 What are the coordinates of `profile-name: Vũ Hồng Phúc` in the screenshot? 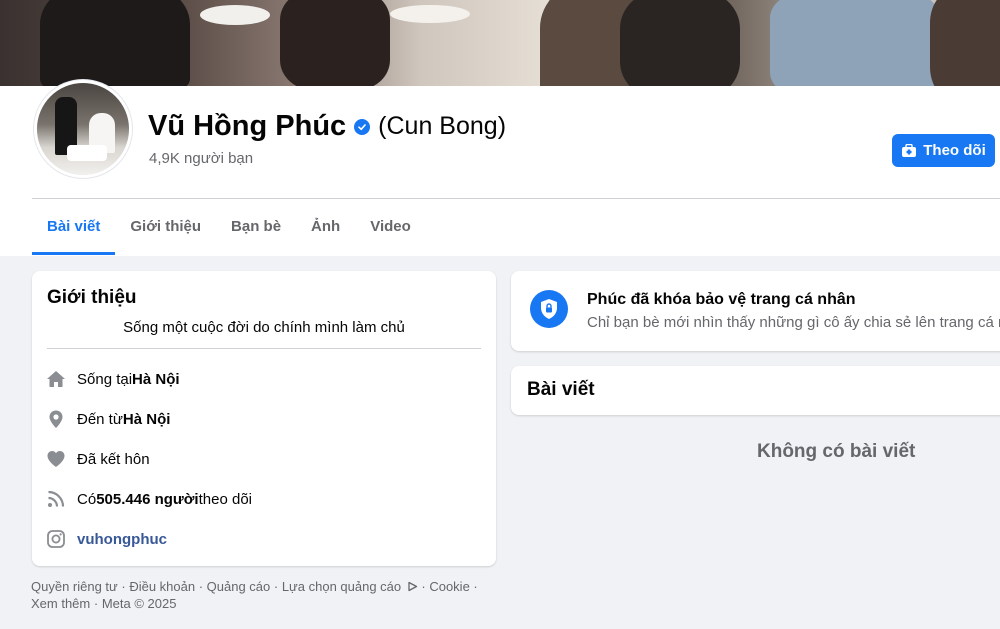 It's located at (247, 126).